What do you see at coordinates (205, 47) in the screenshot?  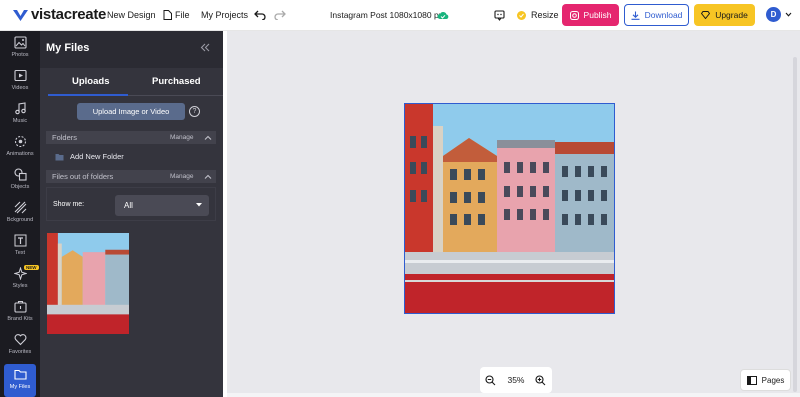 I see `collapse-panel-icon` at bounding box center [205, 47].